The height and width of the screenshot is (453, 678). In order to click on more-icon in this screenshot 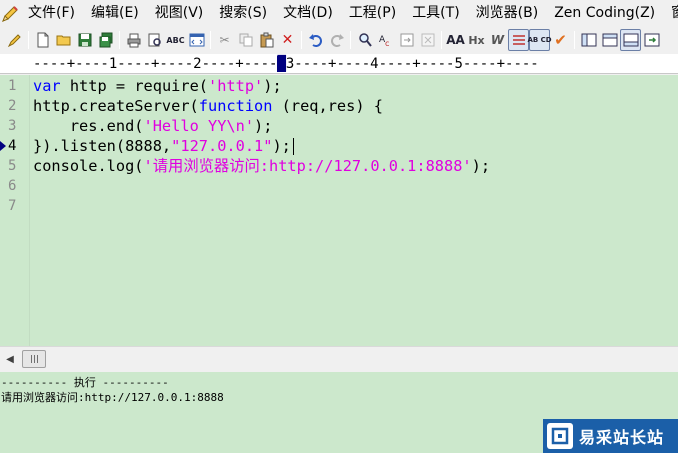, I will do `click(651, 40)`.